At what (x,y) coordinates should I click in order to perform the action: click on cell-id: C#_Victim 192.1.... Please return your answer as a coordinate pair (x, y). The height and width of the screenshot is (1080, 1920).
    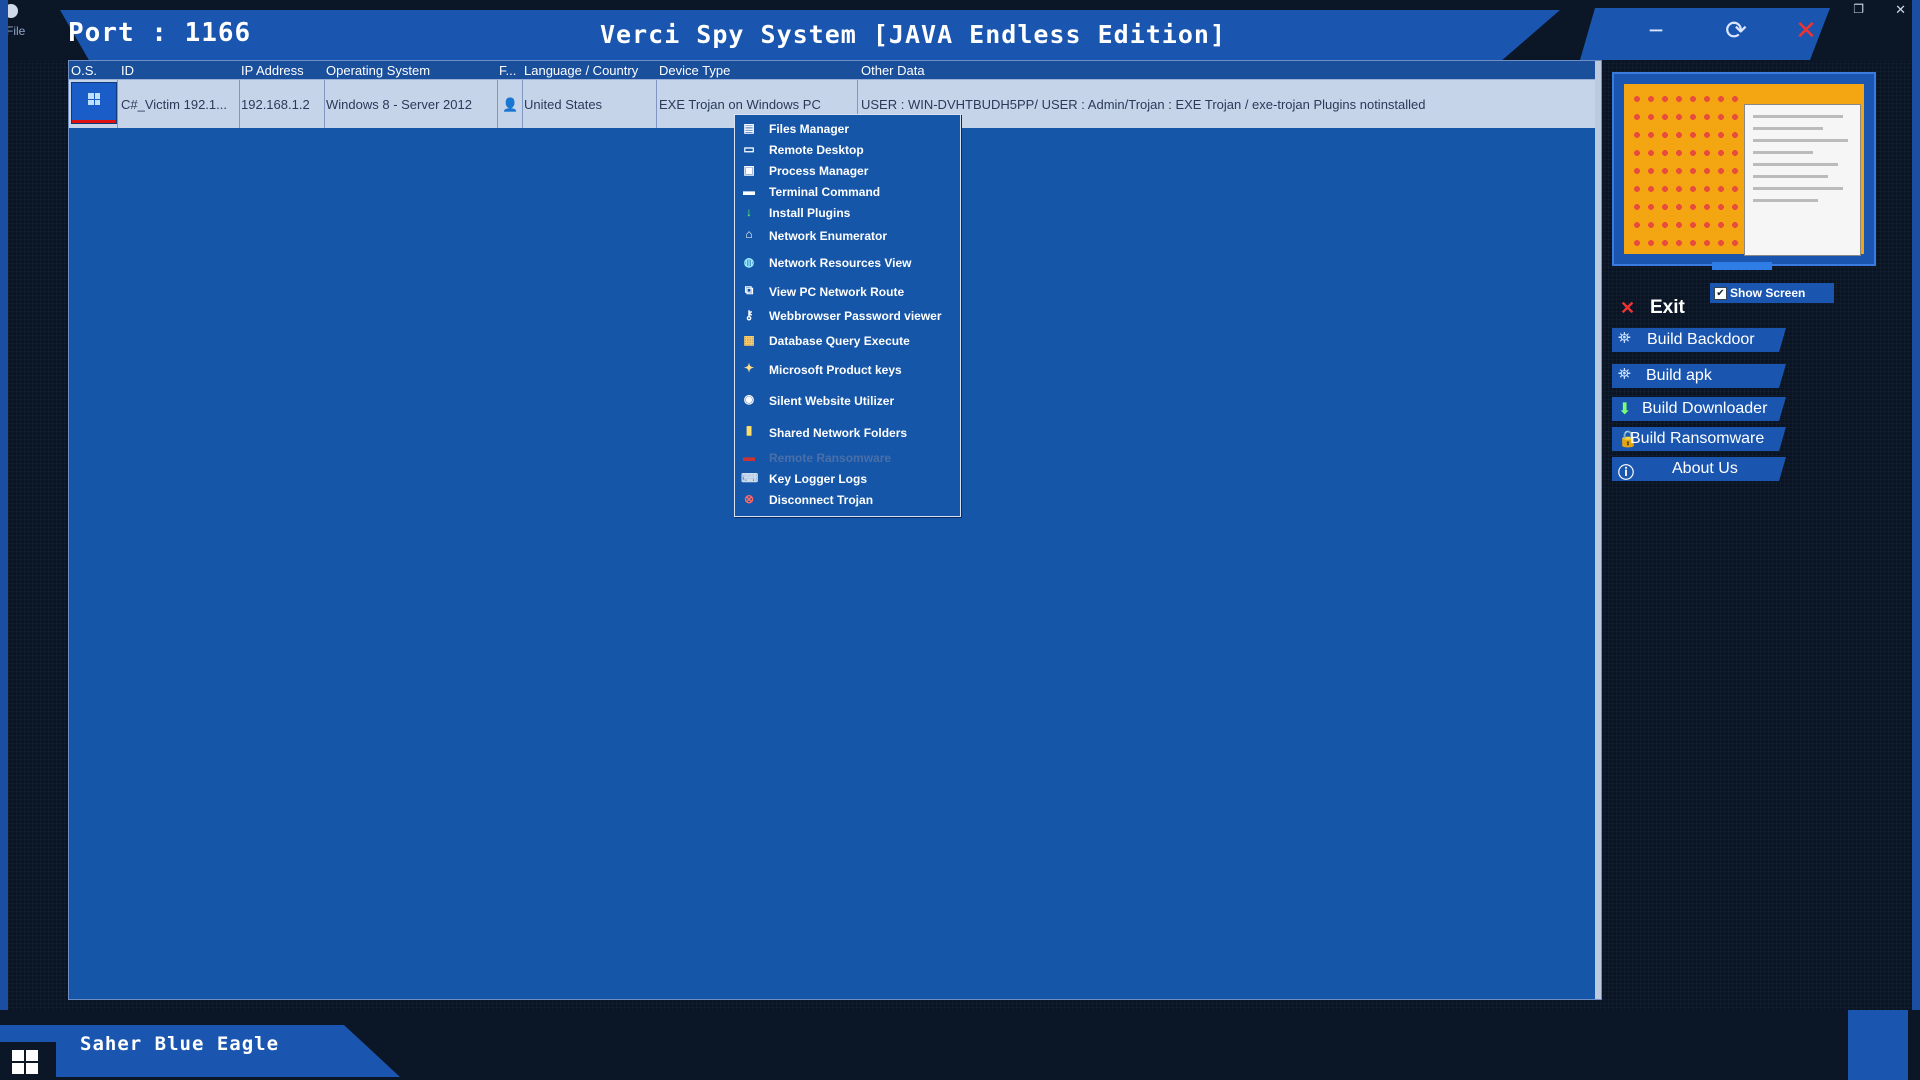
    Looking at the image, I should click on (174, 104).